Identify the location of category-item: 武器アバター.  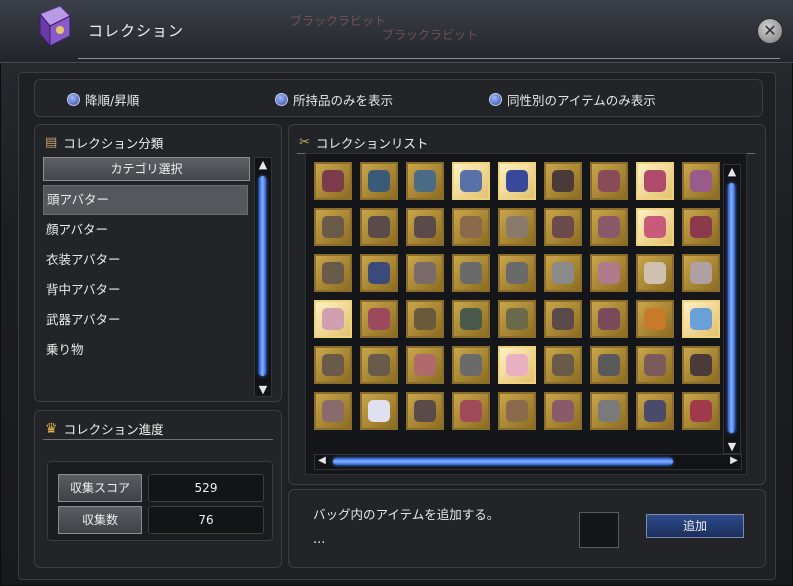
(145, 320).